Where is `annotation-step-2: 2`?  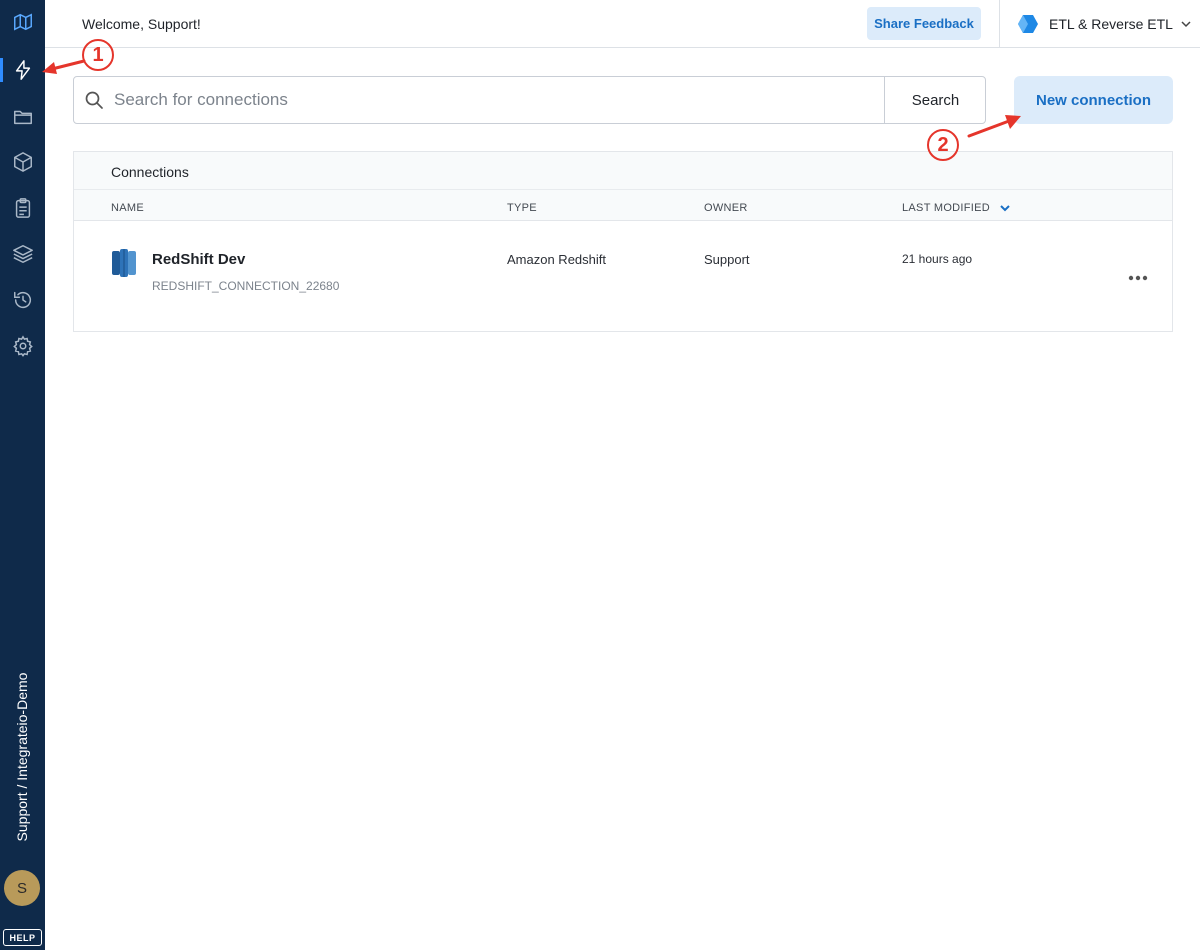
annotation-step-2: 2 is located at coordinates (943, 145).